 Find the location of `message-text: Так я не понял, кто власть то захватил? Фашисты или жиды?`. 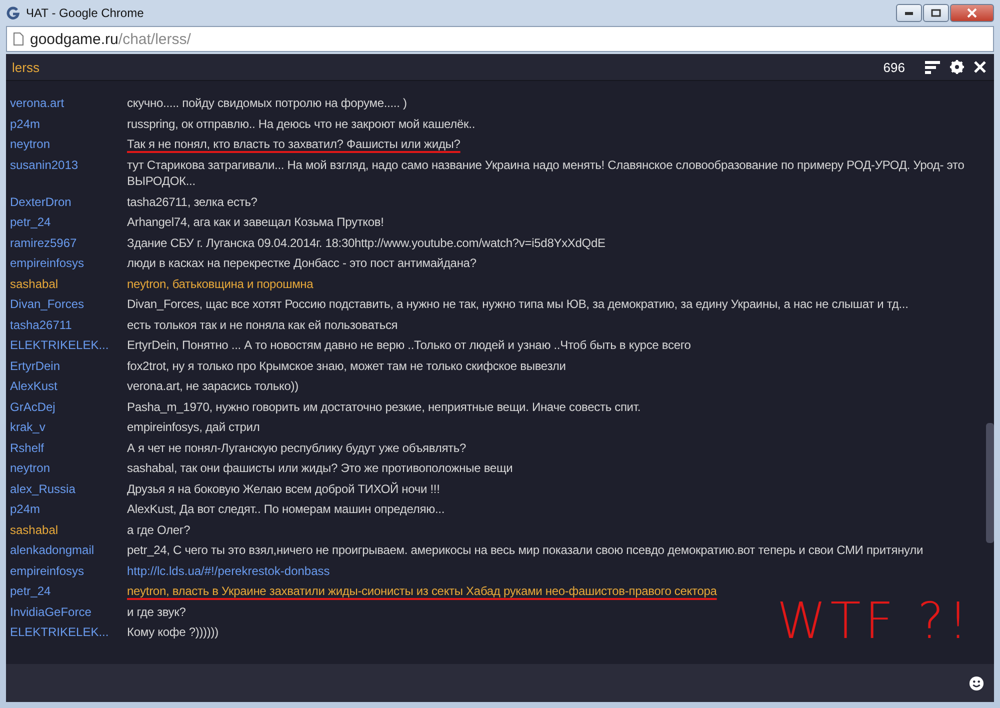

message-text: Так я не понял, кто власть то захватил? Фашисты или жиды? is located at coordinates (294, 144).